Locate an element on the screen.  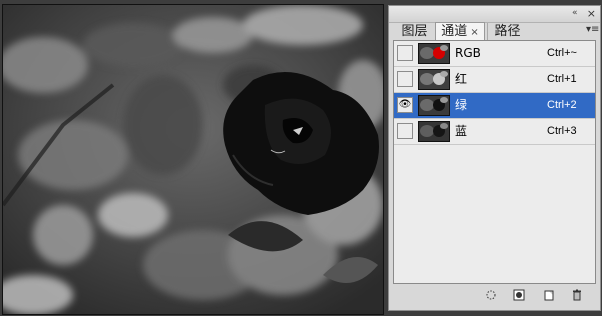
channel-row-green: 👁 绿 Ctrl+2 is located at coordinates (494, 106).